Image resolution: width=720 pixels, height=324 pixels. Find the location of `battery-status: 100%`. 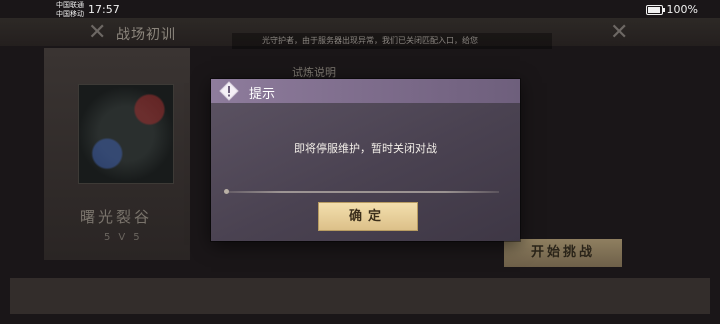

battery-status: 100% is located at coordinates (671, 9).